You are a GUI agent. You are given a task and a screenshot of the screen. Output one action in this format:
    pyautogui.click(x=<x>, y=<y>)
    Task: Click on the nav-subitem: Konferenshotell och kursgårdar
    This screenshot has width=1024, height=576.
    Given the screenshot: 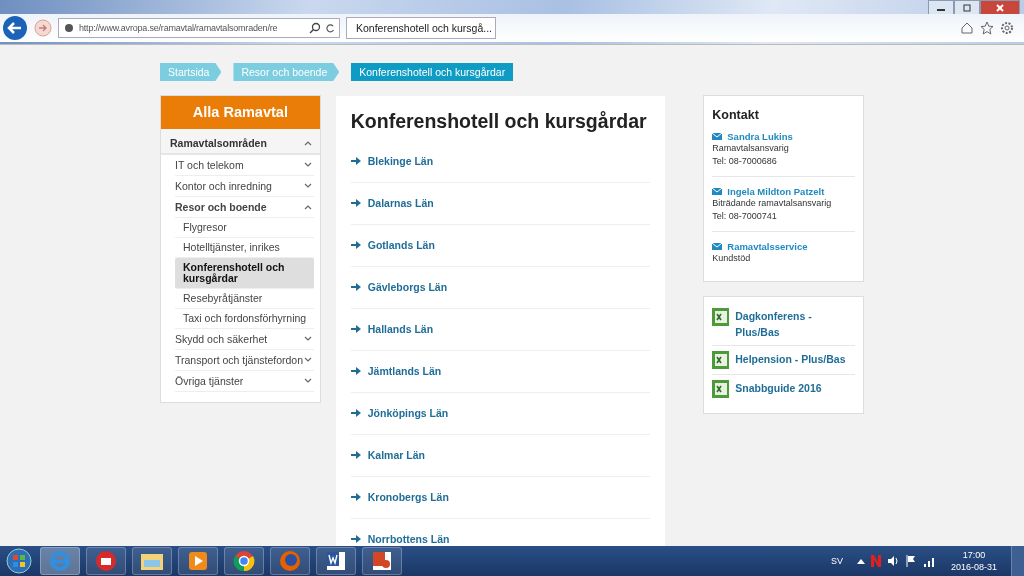 What is the action you would take?
    pyautogui.click(x=244, y=273)
    